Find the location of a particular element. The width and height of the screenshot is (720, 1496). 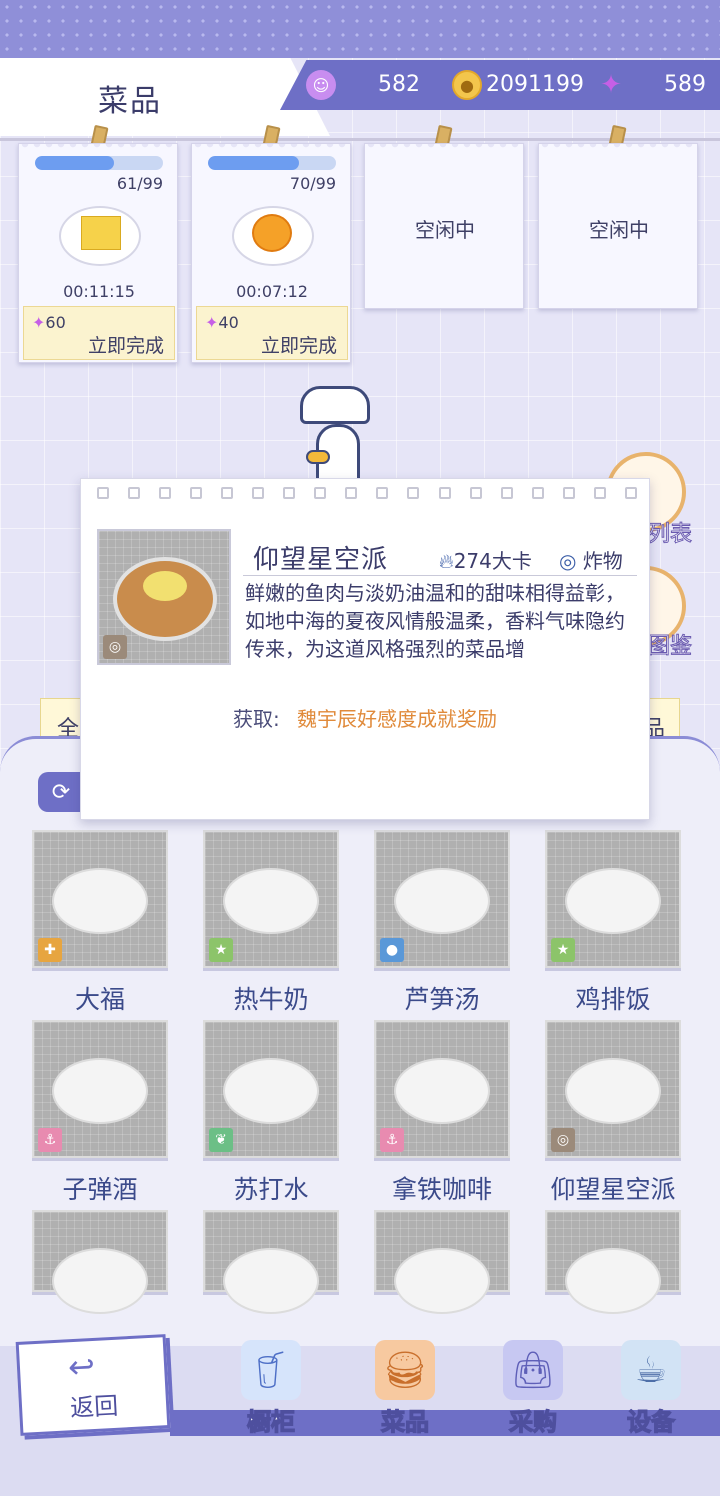

coin-icon: ● is located at coordinates (467, 85).